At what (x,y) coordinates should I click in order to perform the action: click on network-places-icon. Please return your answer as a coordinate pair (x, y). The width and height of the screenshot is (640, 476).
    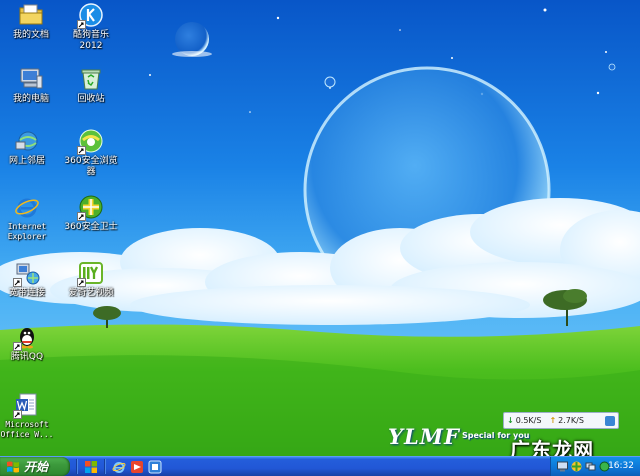
    Looking at the image, I should click on (27, 141).